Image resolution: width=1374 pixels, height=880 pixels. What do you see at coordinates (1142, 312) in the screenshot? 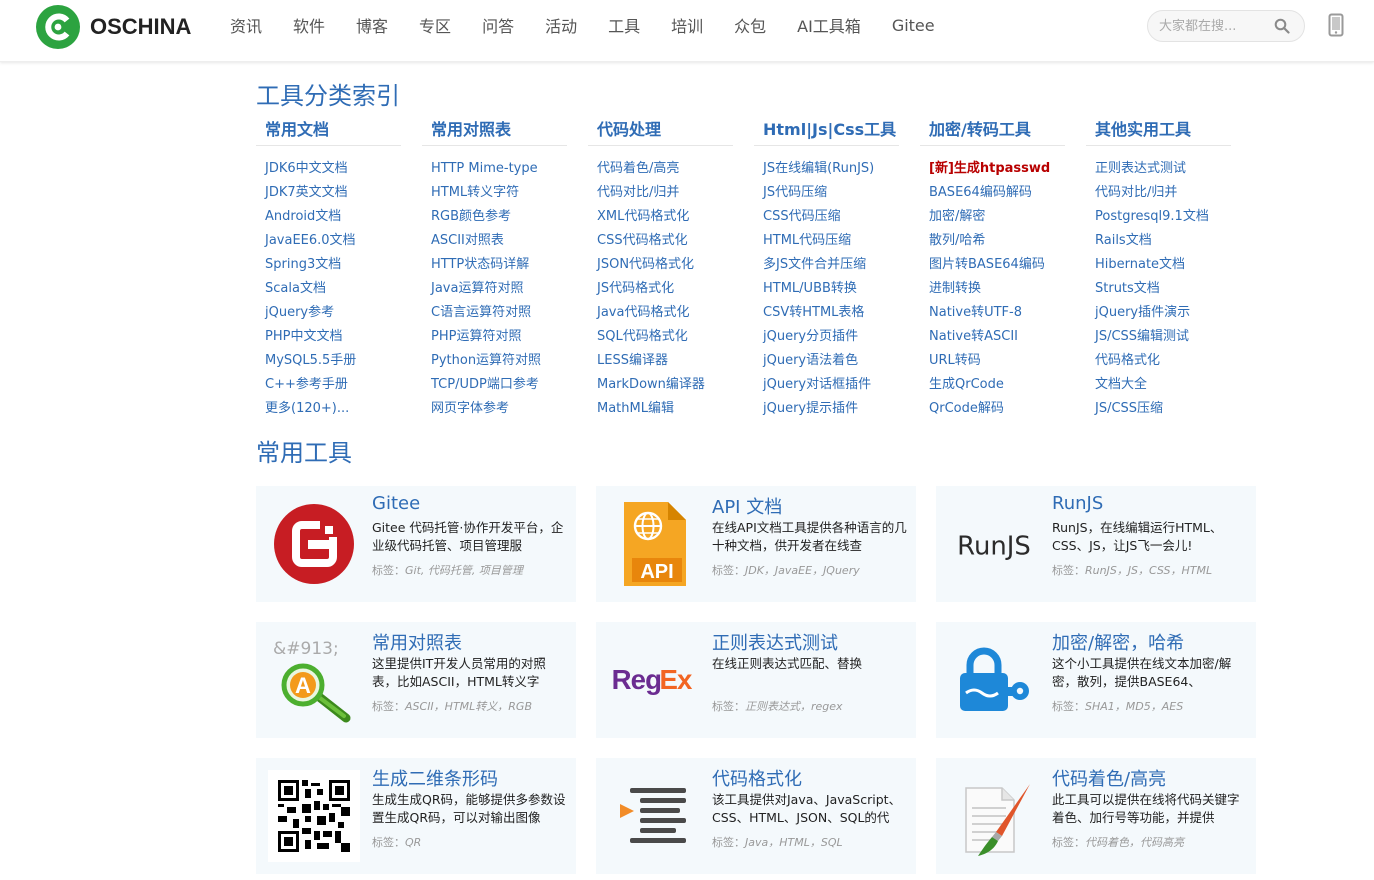
I see `category-link: jQuery插件演示` at bounding box center [1142, 312].